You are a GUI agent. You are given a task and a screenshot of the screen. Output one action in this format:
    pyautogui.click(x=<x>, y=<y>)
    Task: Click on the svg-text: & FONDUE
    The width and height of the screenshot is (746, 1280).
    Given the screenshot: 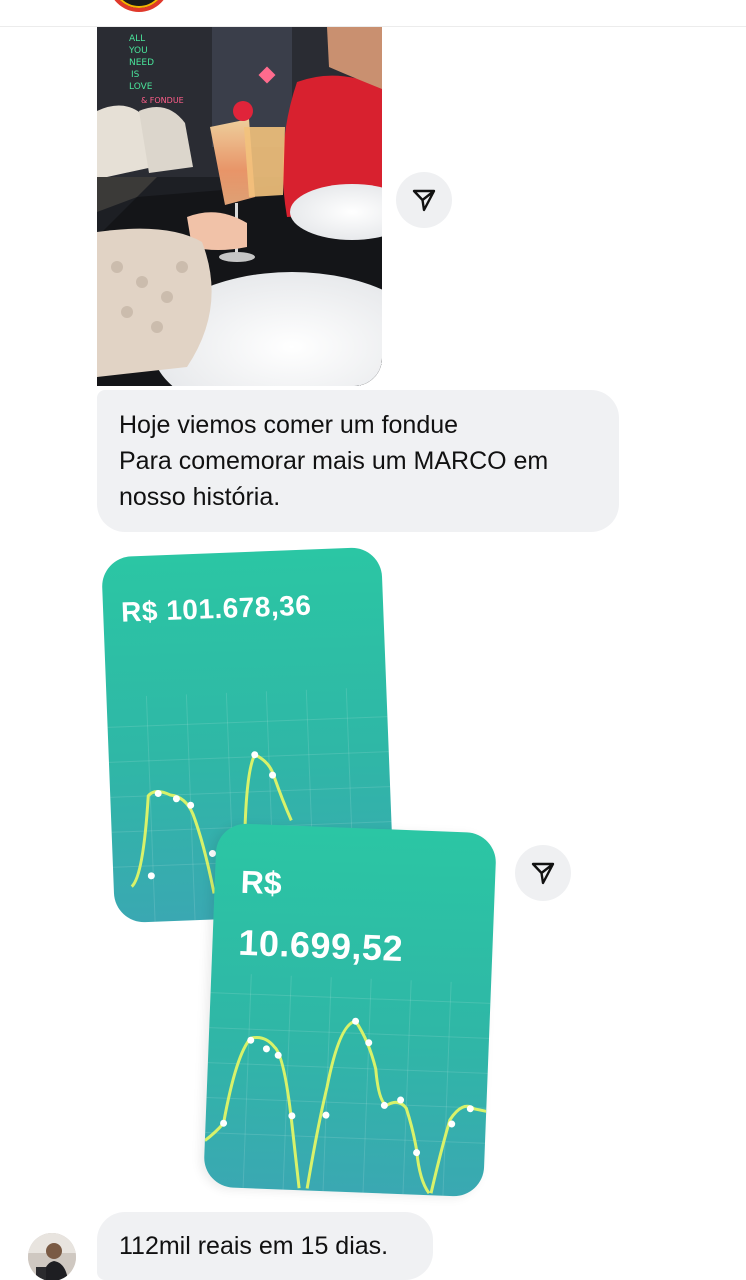 What is the action you would take?
    pyautogui.click(x=162, y=100)
    